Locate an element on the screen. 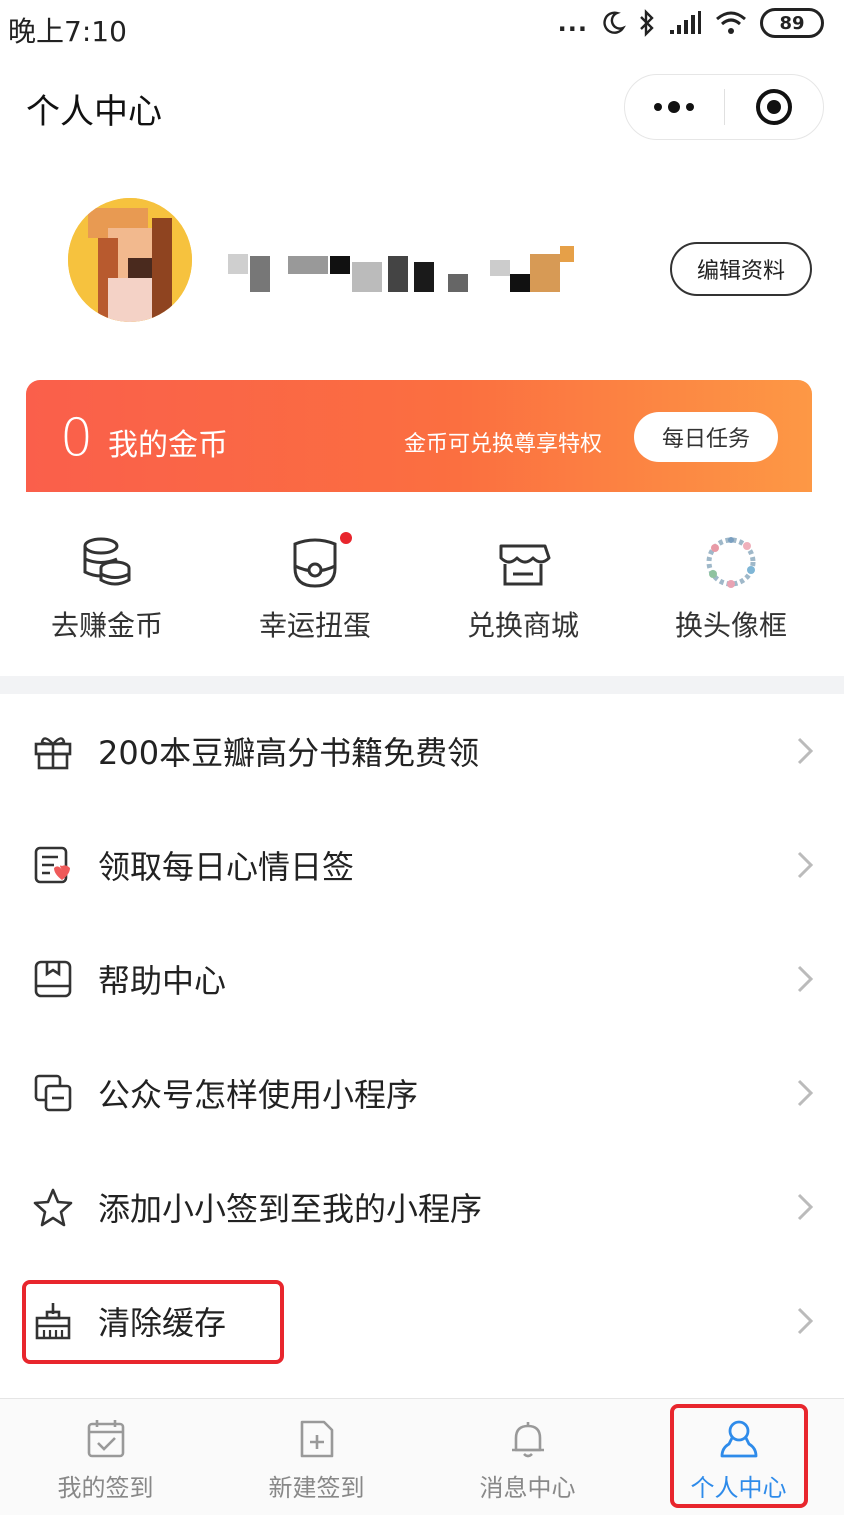 Image resolution: width=844 pixels, height=1515 pixels. close-button is located at coordinates (774, 107).